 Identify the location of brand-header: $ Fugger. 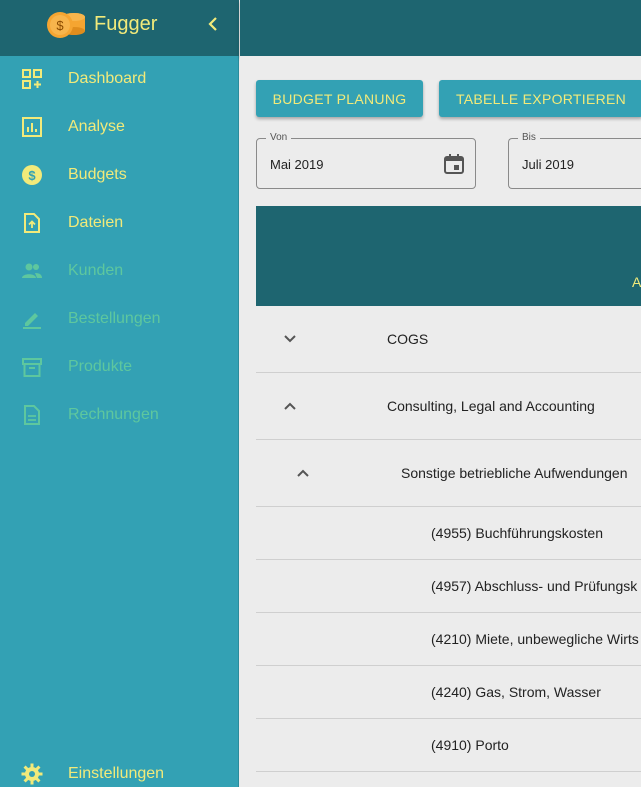
(119, 28).